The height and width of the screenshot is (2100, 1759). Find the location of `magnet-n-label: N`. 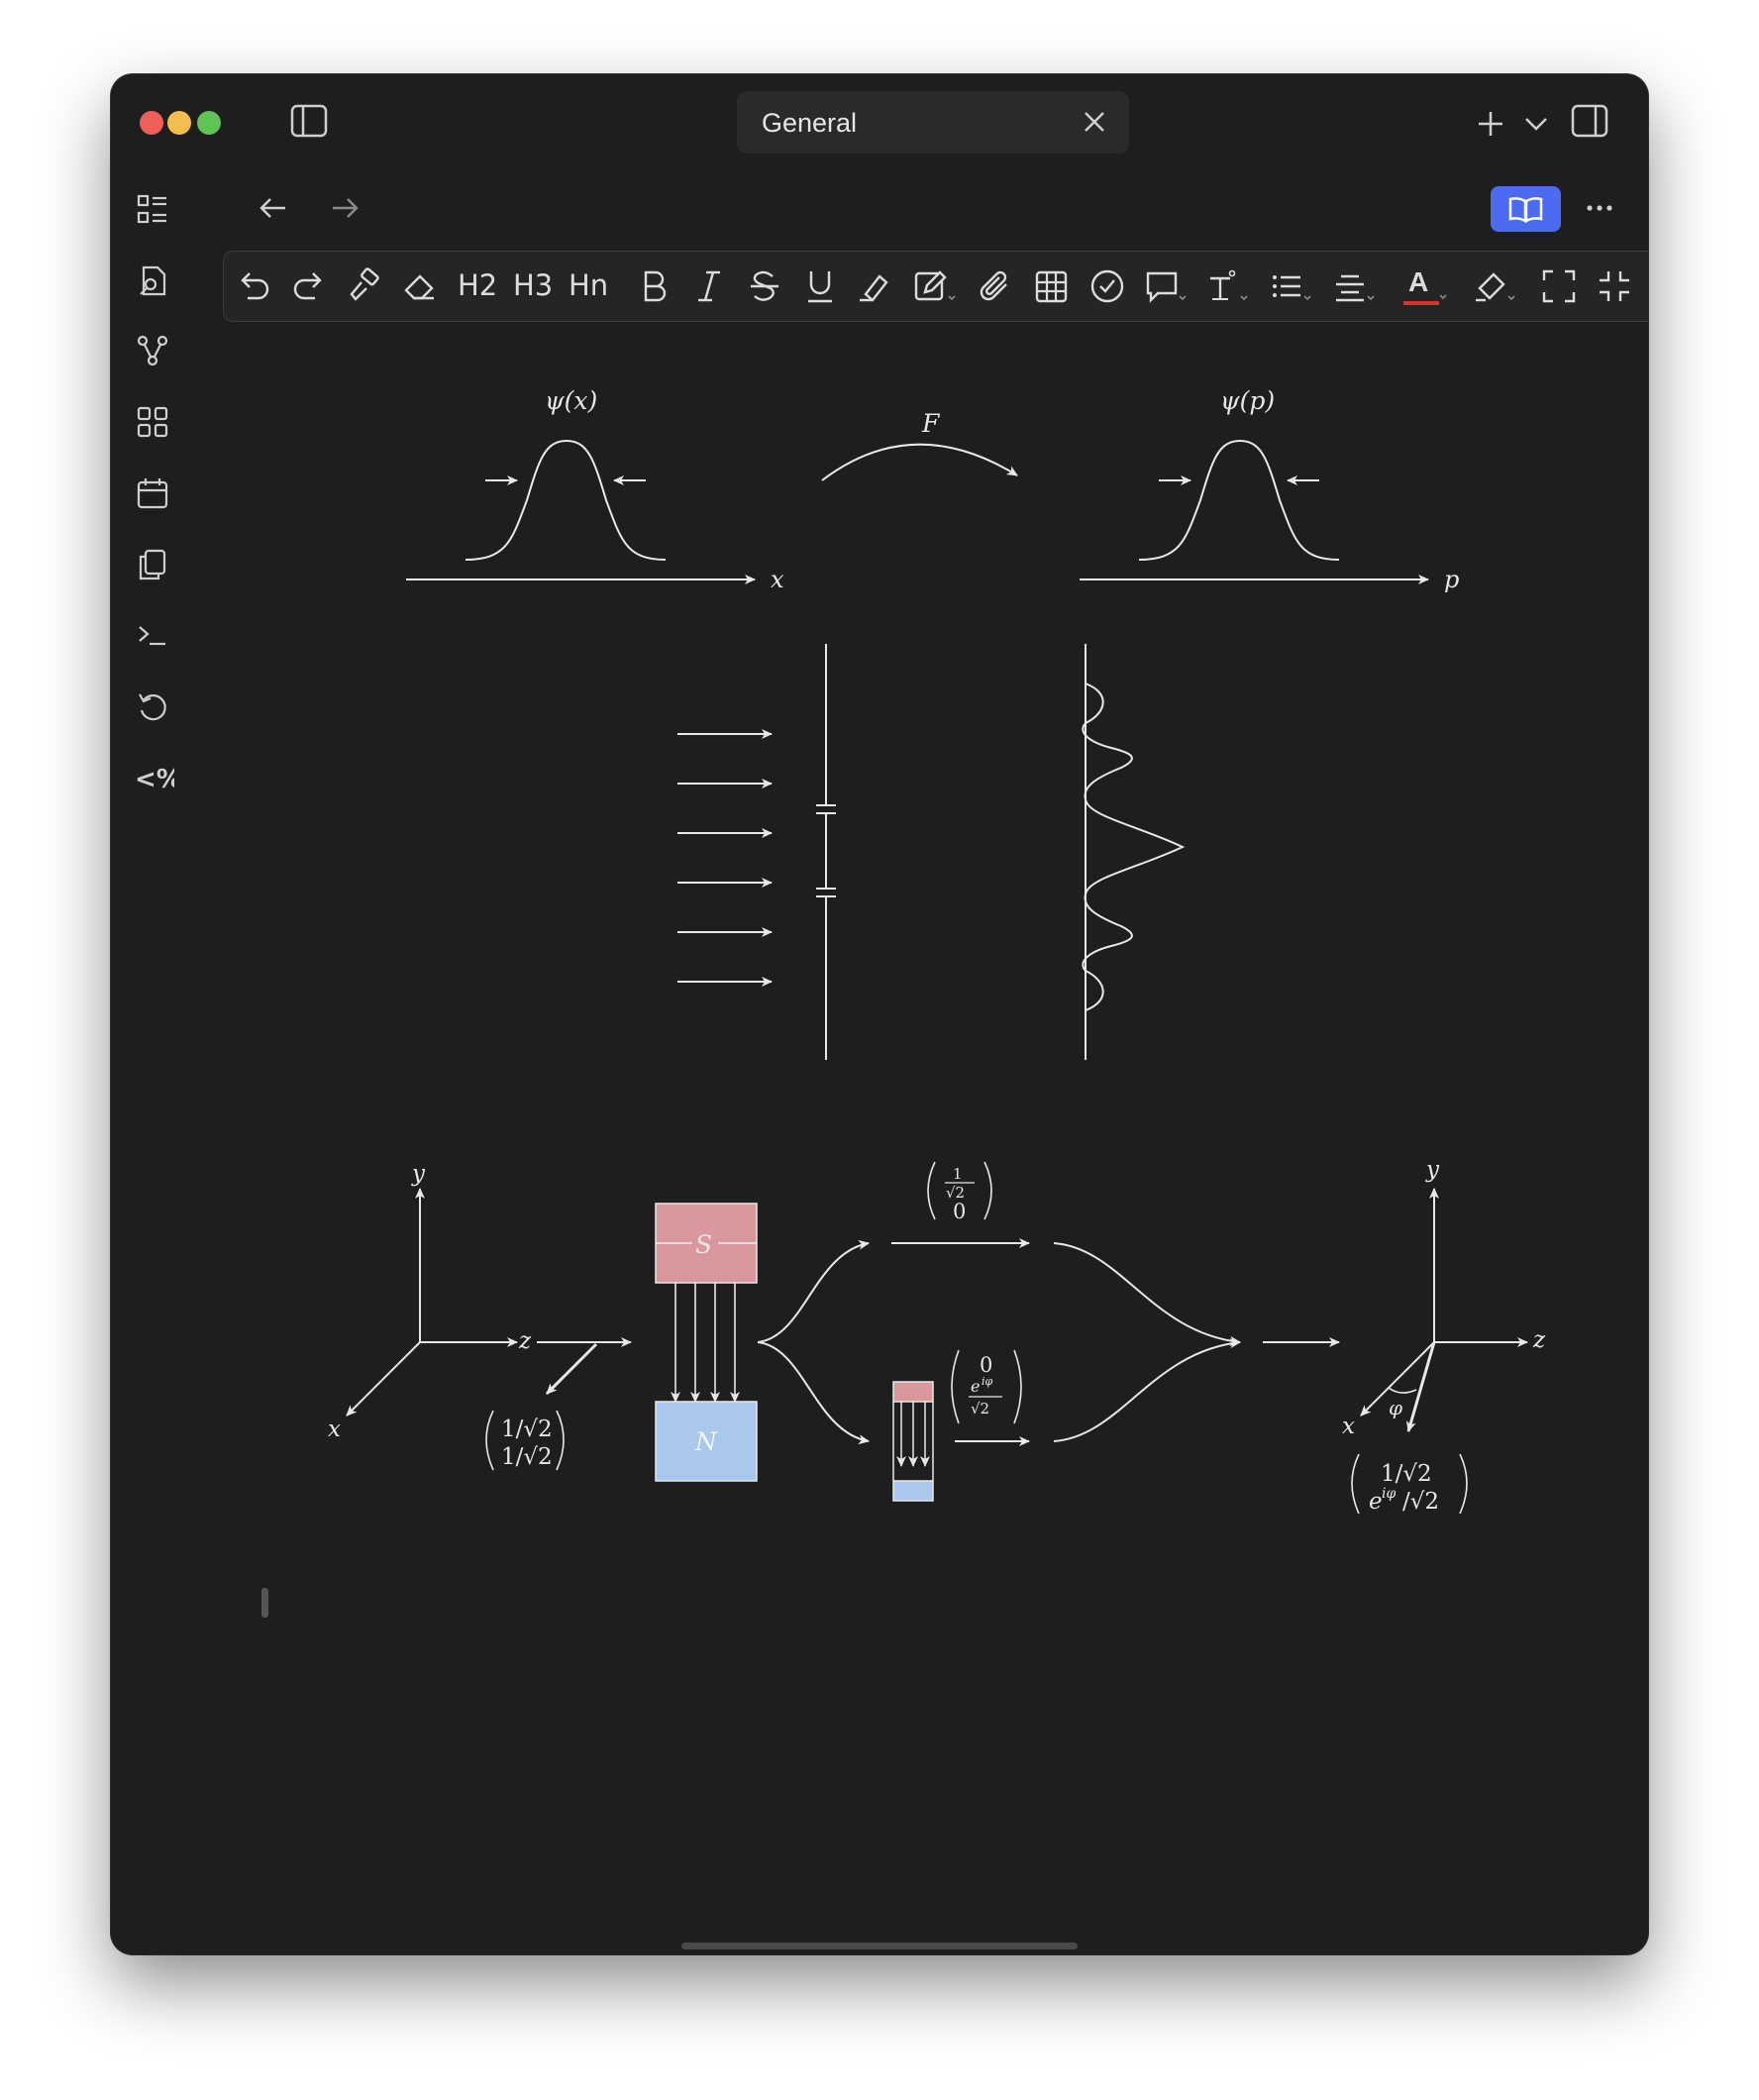

magnet-n-label: N is located at coordinates (706, 1441).